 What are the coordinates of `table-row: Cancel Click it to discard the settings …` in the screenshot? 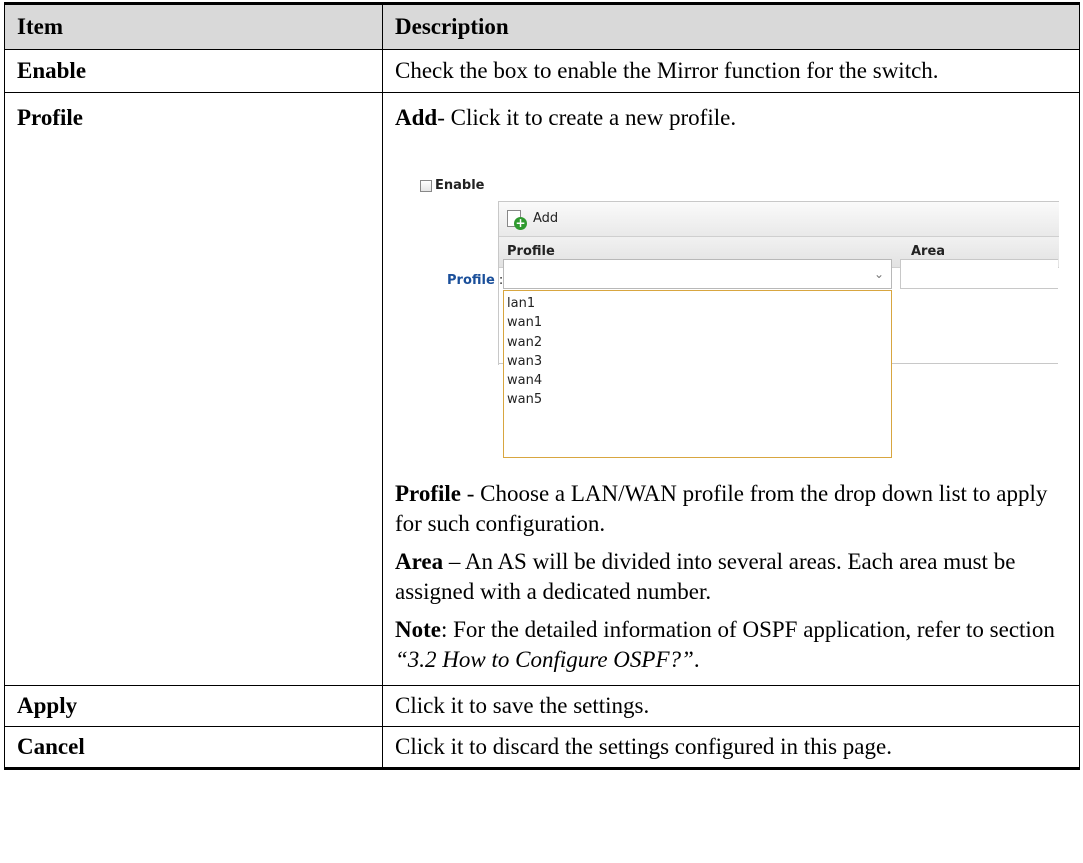 It's located at (542, 748).